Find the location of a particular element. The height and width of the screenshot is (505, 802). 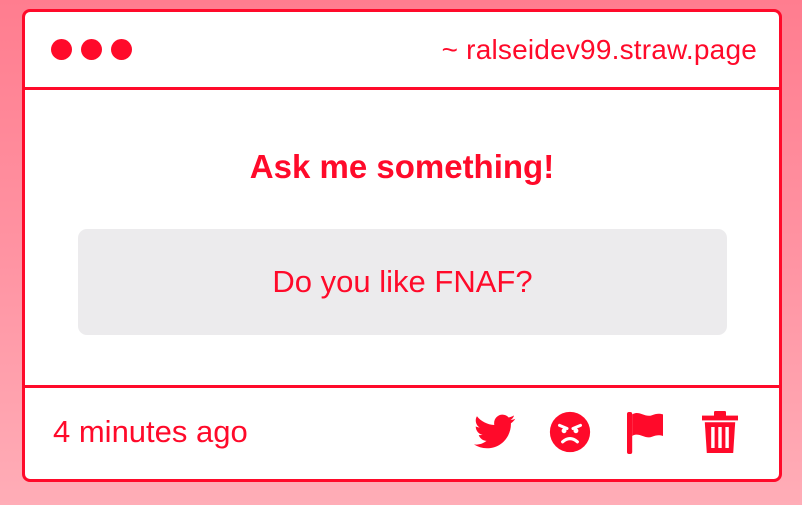

window-dots is located at coordinates (91, 49).